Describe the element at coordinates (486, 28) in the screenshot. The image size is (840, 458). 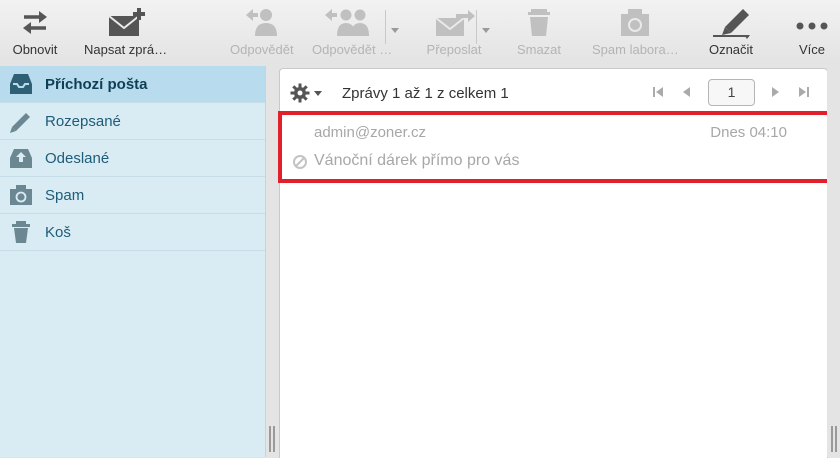
I see `forward-dropdown-caret-icon` at that location.